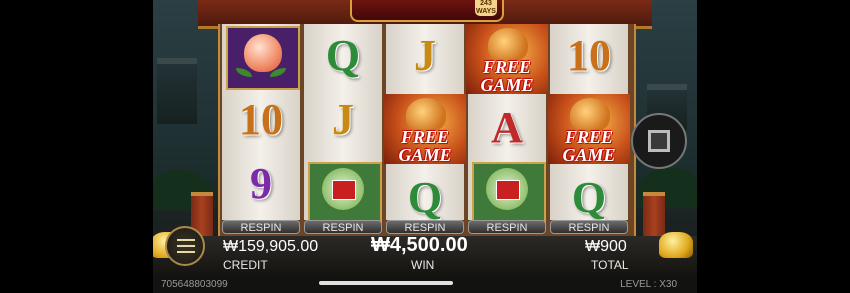 This screenshot has height=293, width=850. I want to click on hamburger-menu-icon, so click(186, 246).